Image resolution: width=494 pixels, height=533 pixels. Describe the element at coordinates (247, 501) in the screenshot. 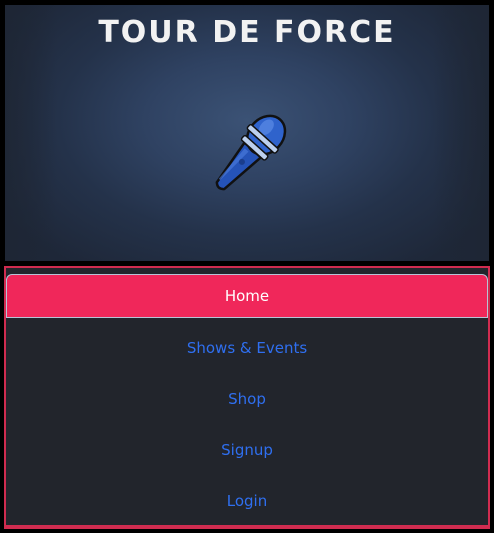

I see `nav-item-login: Login` at that location.